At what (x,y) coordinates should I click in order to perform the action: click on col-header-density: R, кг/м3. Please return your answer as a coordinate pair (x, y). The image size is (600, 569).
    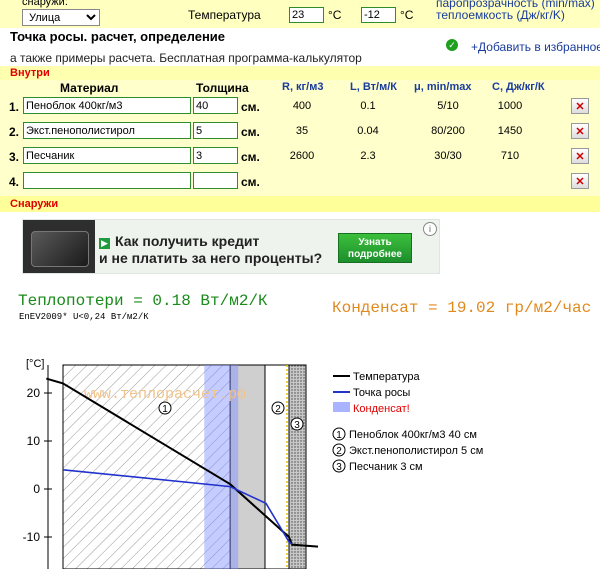
    Looking at the image, I should click on (303, 87).